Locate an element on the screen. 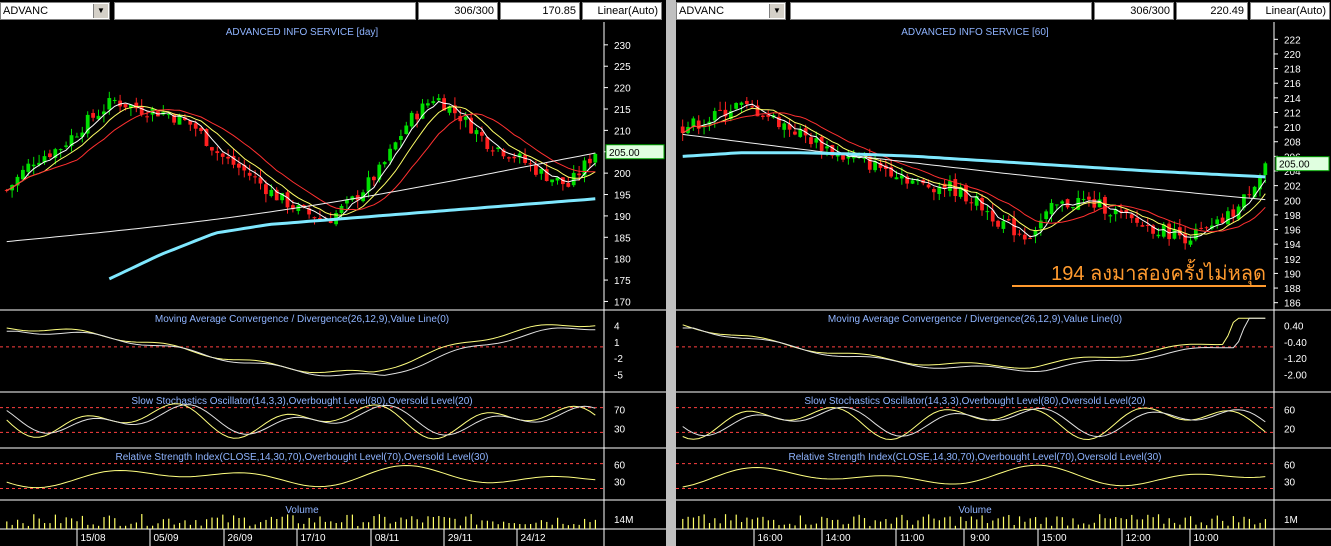 Image resolution: width=1331 pixels, height=546 pixels. last-price-label: 205.00 is located at coordinates (624, 153).